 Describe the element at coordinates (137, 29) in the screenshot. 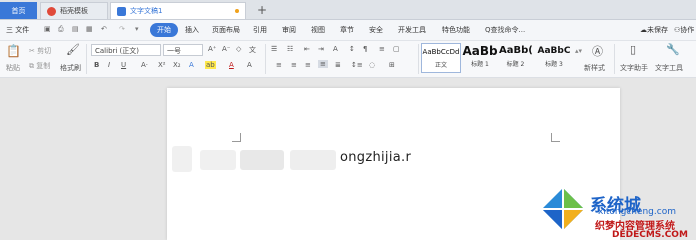

I see `quick-access-more-icon: ▾` at that location.